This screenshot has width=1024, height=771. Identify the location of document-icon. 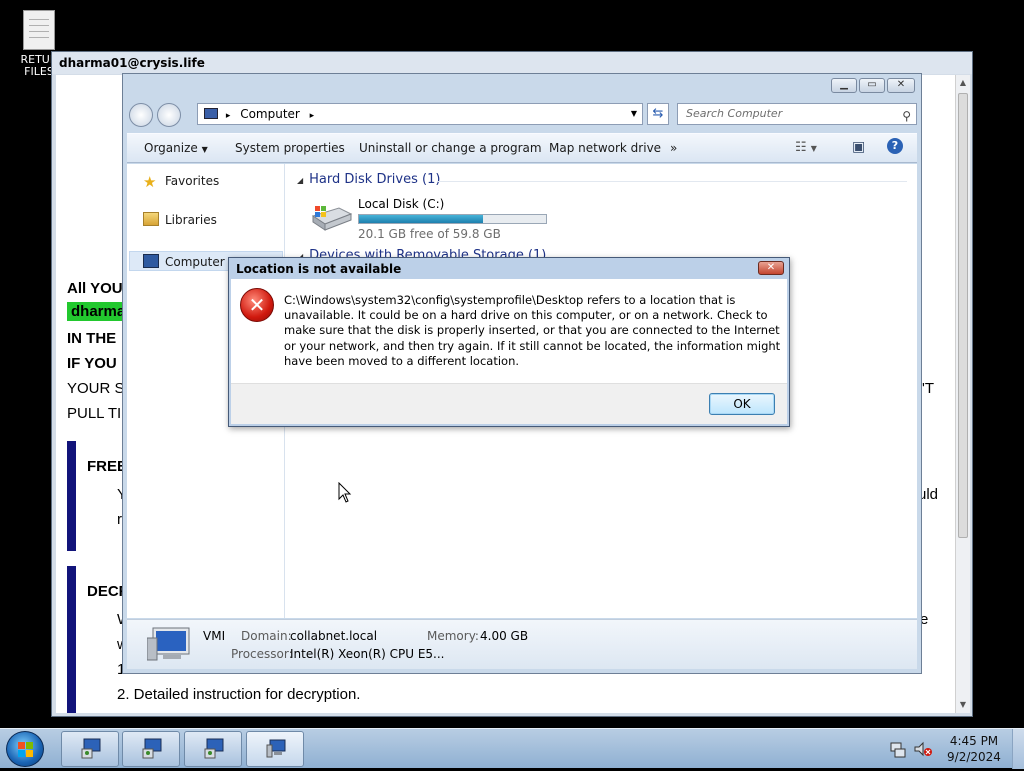
(39, 30).